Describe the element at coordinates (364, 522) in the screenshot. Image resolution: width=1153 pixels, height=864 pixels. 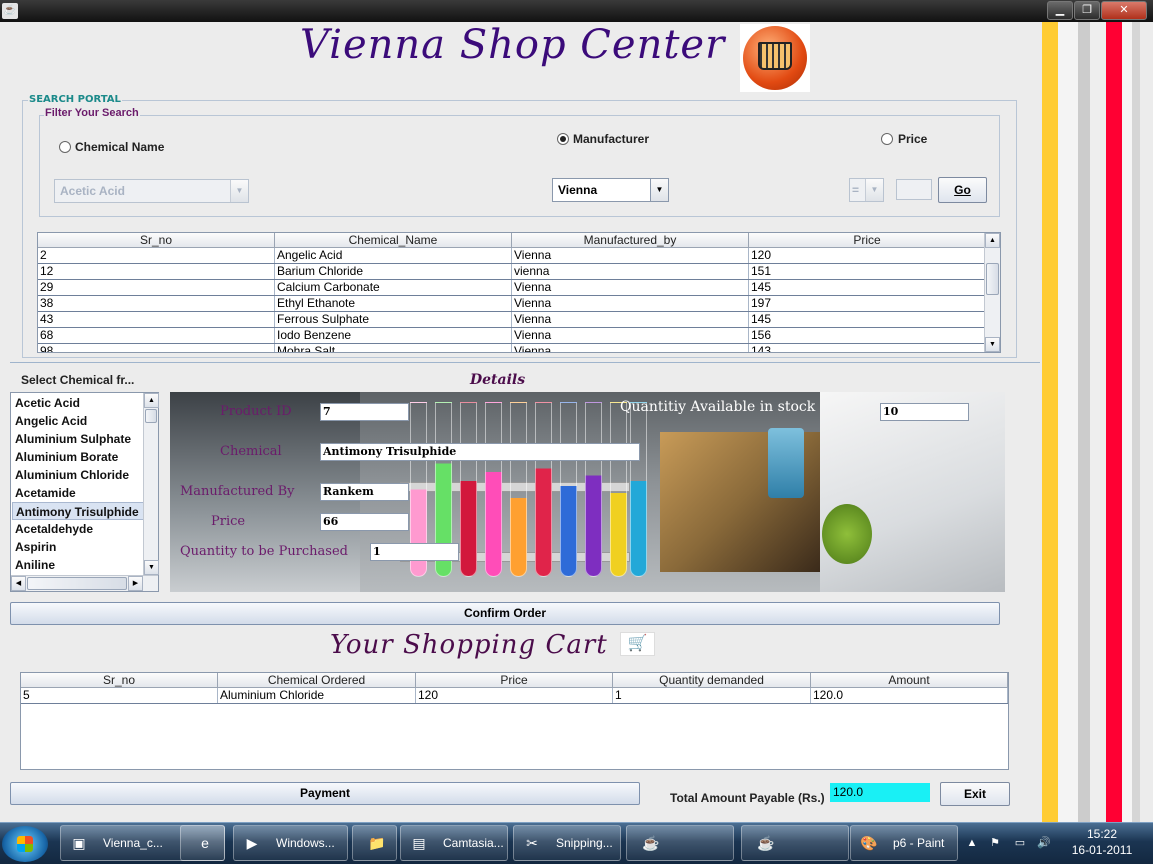
I see `price-field: 66` at that location.